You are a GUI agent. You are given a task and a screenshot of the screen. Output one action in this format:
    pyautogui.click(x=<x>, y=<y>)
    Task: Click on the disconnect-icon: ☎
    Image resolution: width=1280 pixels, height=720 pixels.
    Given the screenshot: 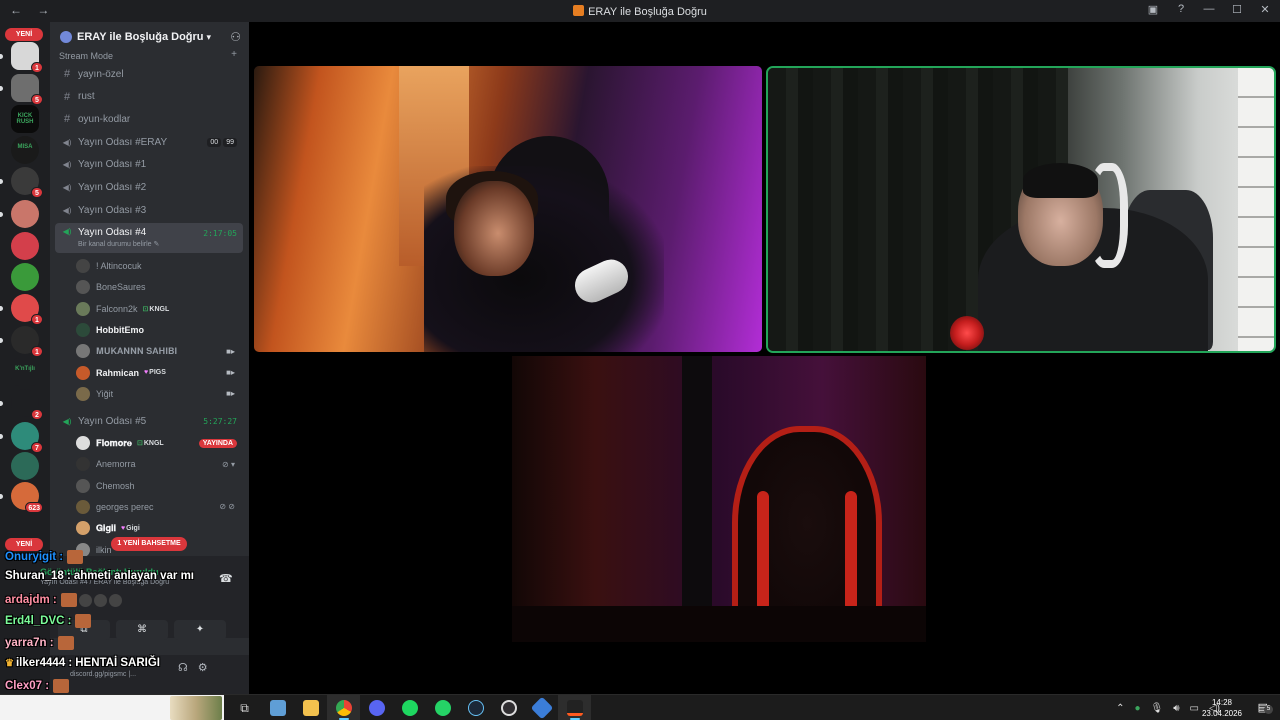 What is the action you would take?
    pyautogui.click(x=226, y=578)
    